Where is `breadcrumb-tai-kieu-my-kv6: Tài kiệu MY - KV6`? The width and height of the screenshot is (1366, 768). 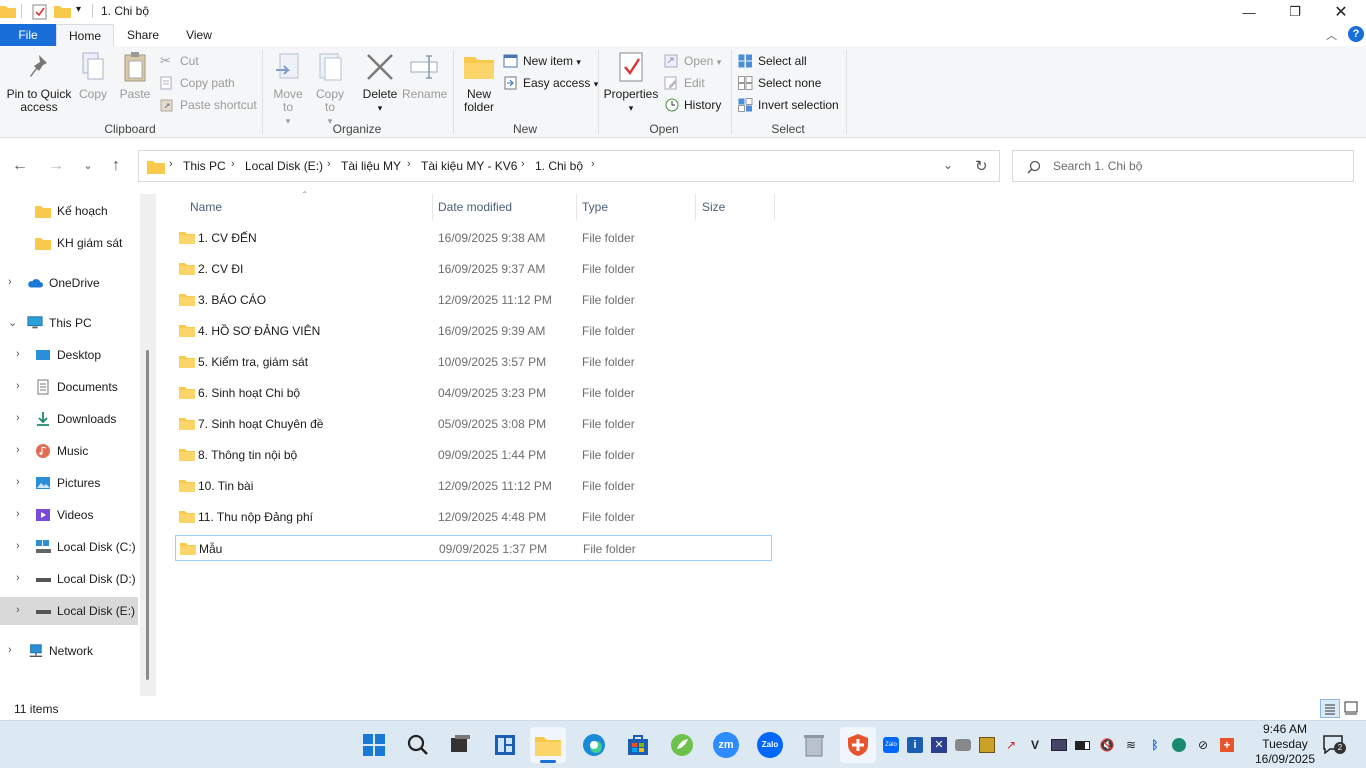
breadcrumb-tai-kieu-my-kv6: Tài kiệu MY - KV6 is located at coordinates (469, 166).